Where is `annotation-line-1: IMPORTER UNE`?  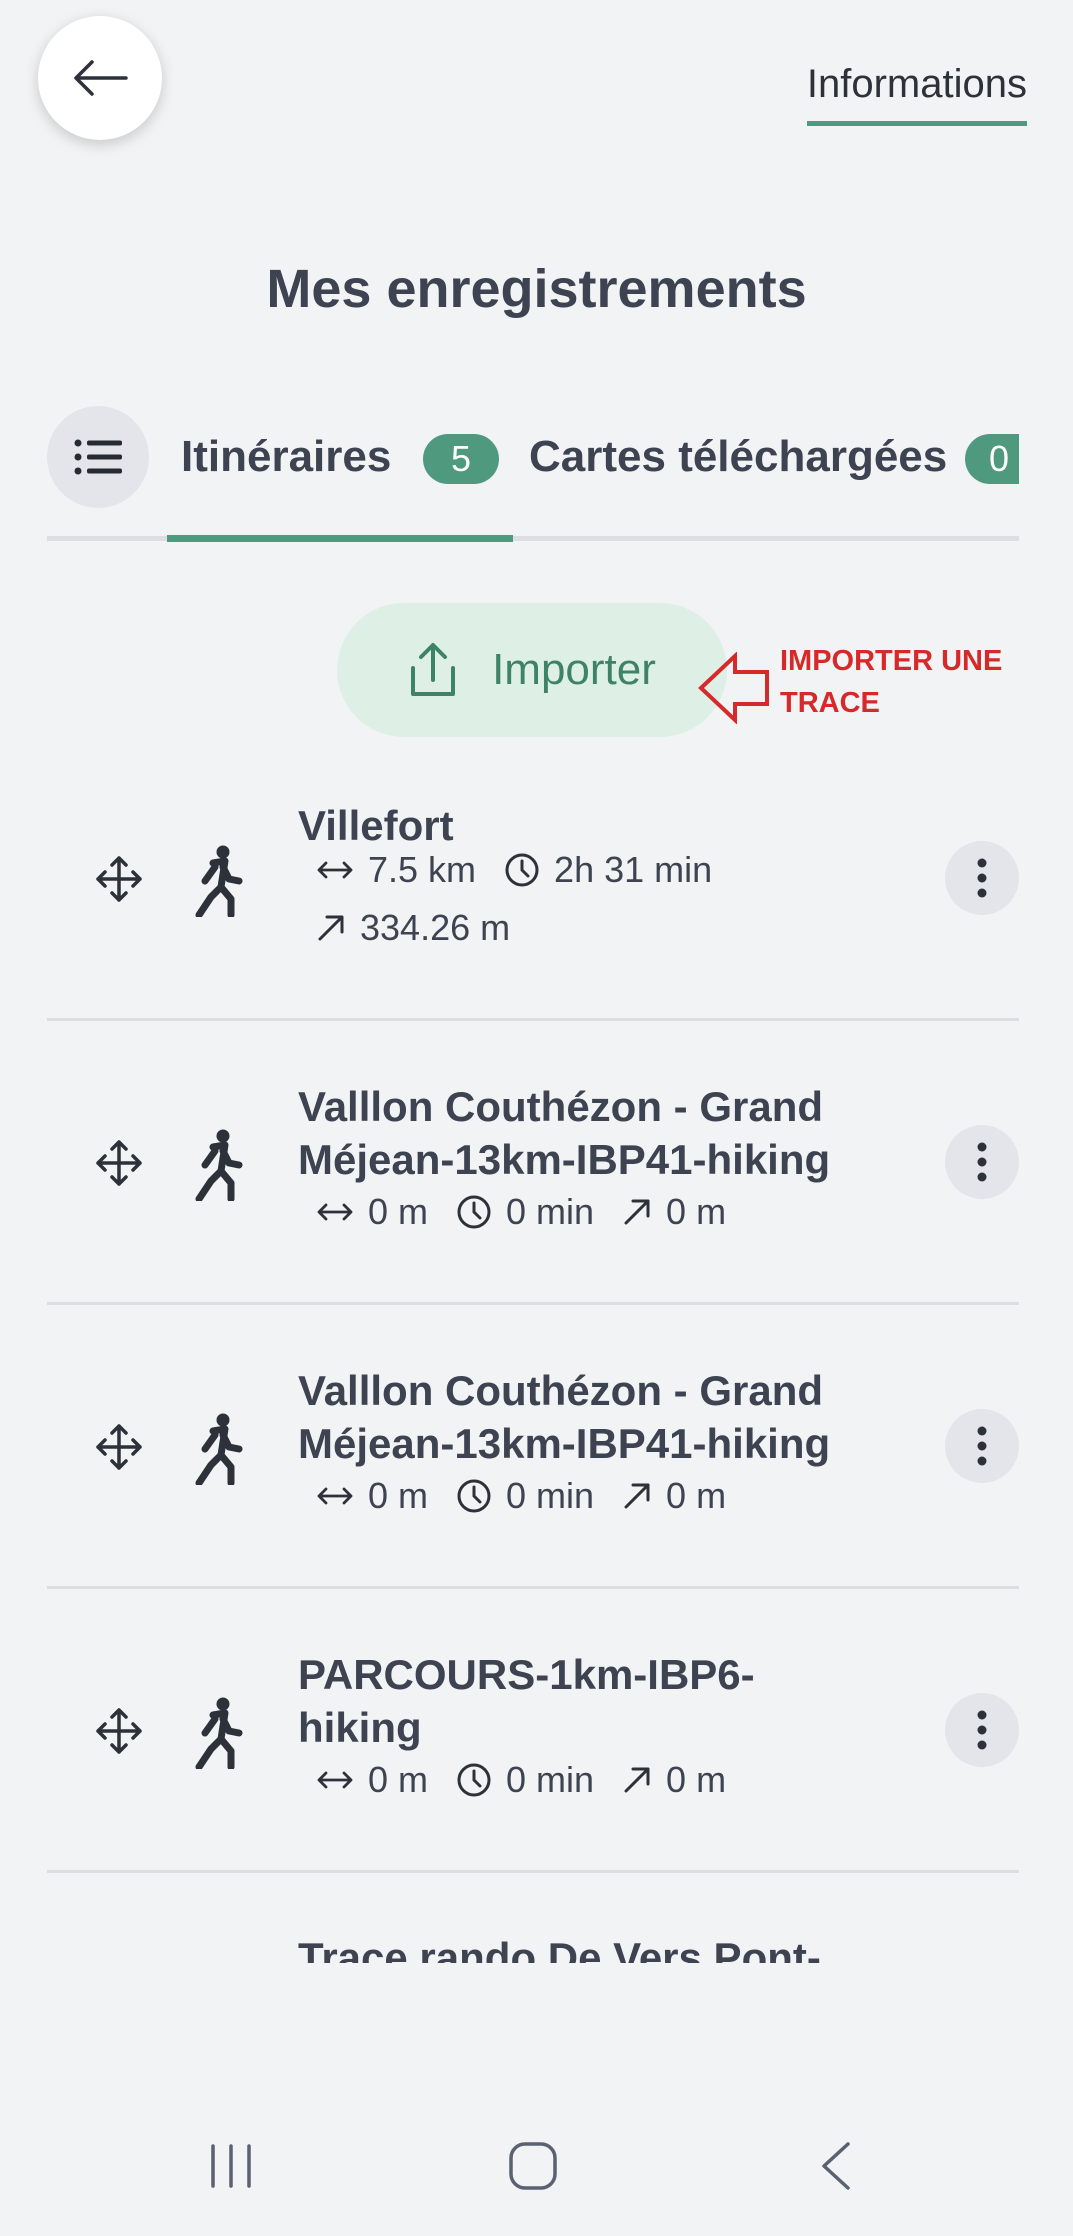 annotation-line-1: IMPORTER UNE is located at coordinates (891, 661).